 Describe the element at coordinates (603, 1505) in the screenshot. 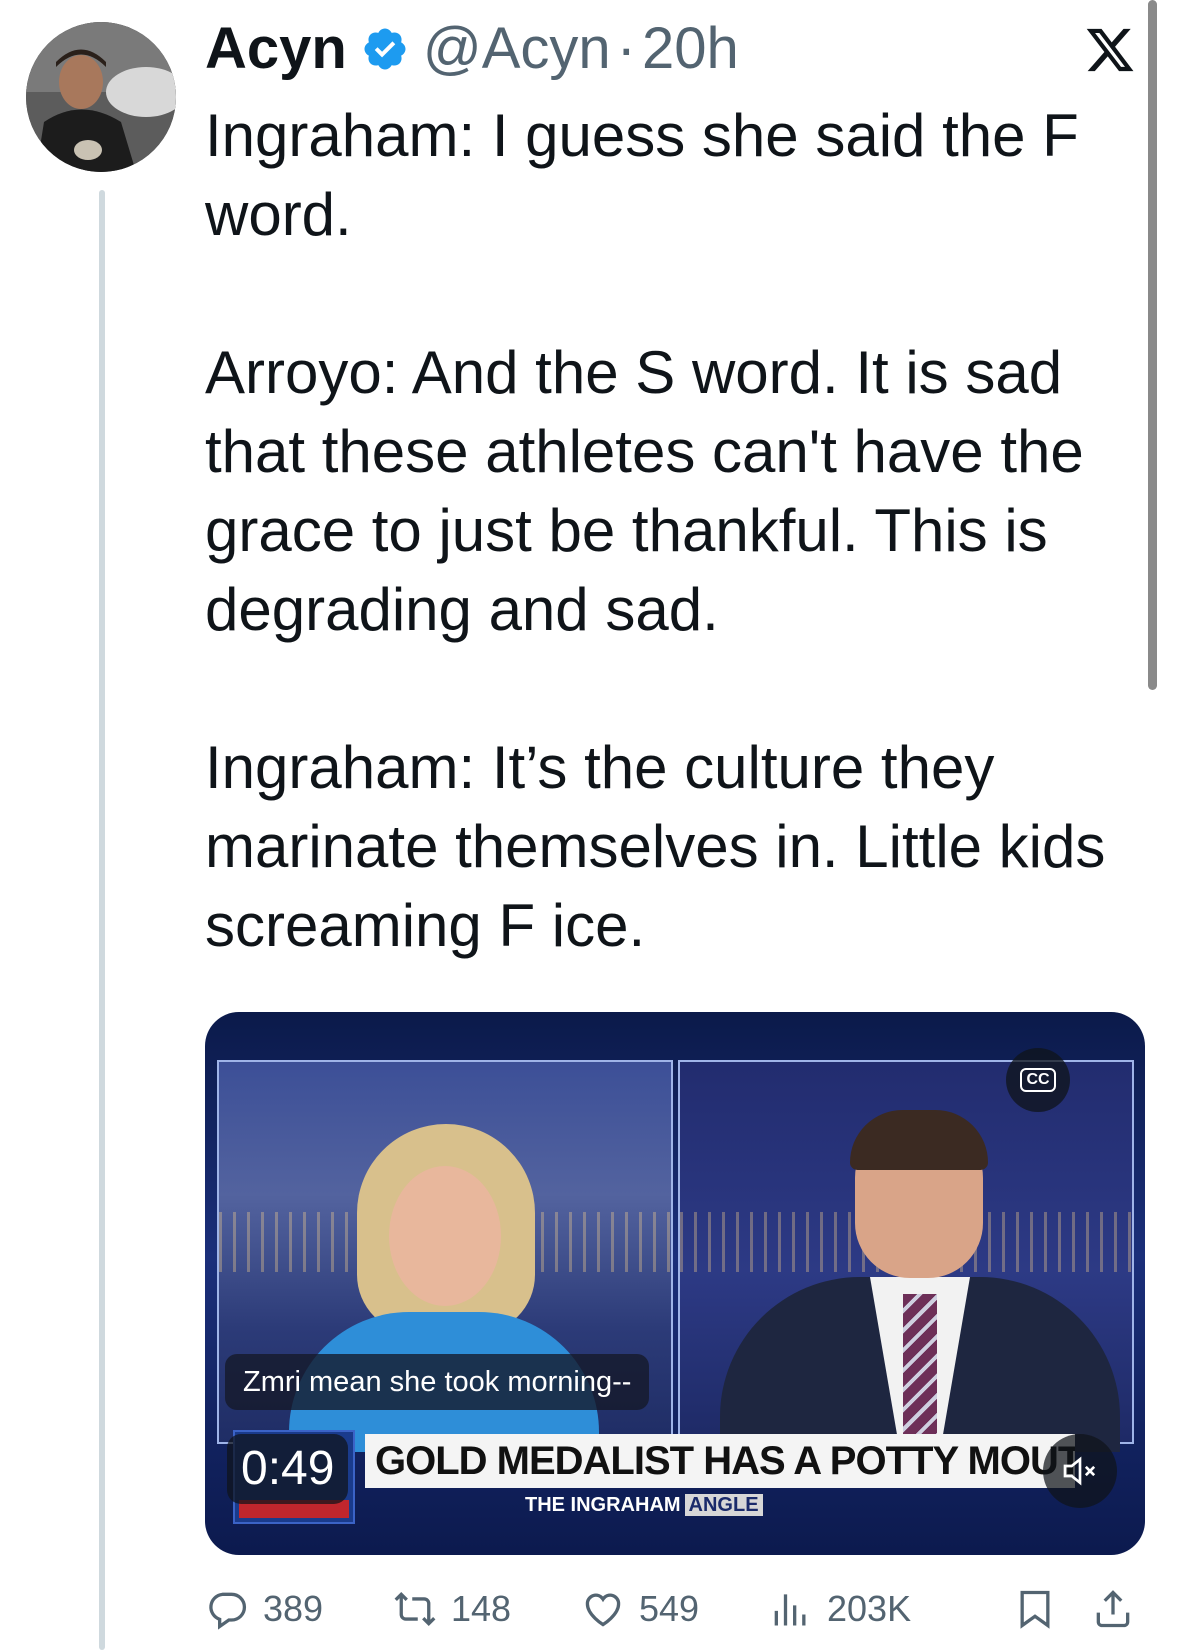

I see `show-name-left: THE INGRAHAM` at that location.